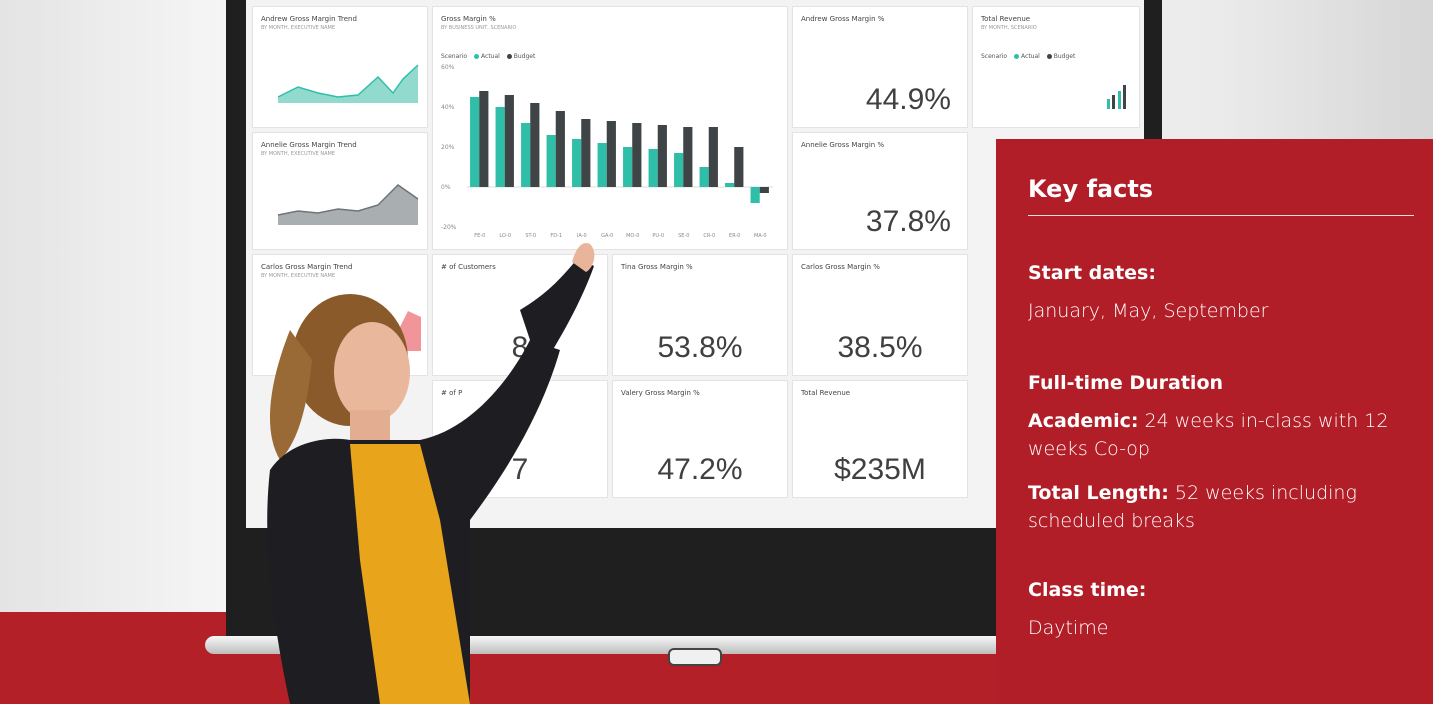 This screenshot has height=704, width=1433. I want to click on start-dates-value: January, May, September, so click(1148, 311).